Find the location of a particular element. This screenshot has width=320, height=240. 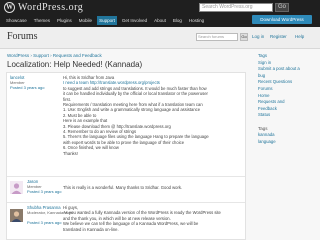

page-title: Forums is located at coordinates (22, 36).